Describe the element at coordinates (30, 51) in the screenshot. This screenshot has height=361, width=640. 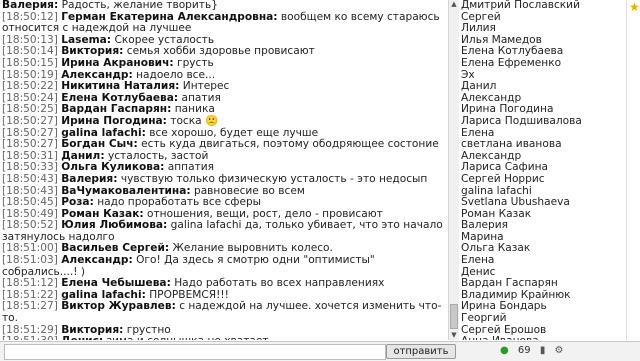
I see `message-time: [18:50:14]` at that location.